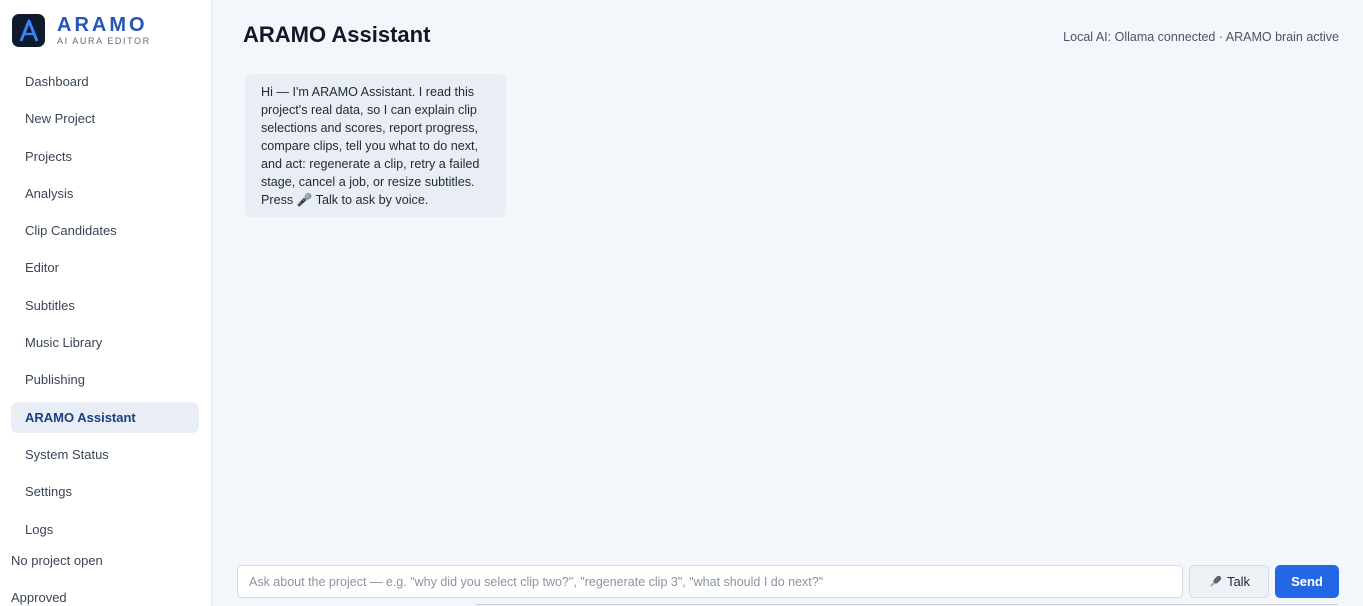  I want to click on sidebar-item-clip-candidates: Clip Candidates, so click(105, 230).